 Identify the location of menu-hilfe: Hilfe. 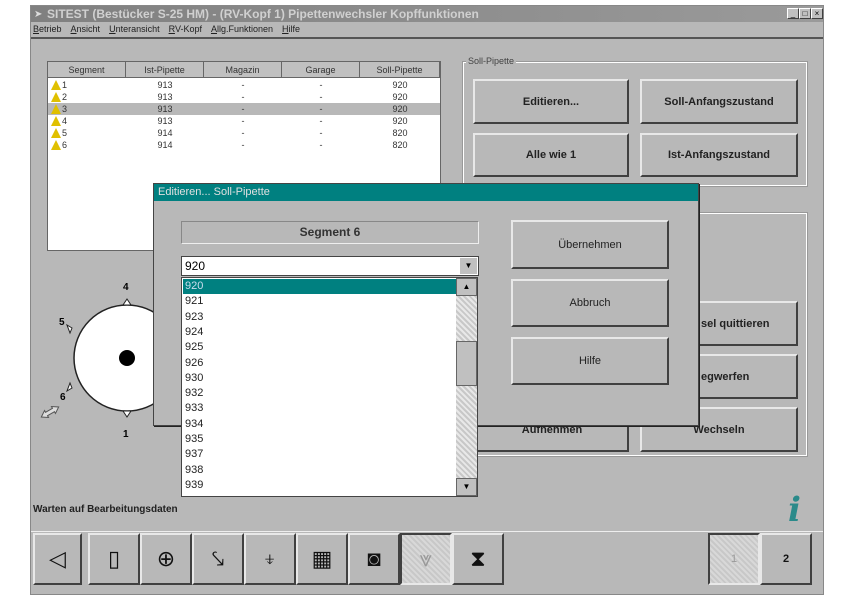
(291, 29).